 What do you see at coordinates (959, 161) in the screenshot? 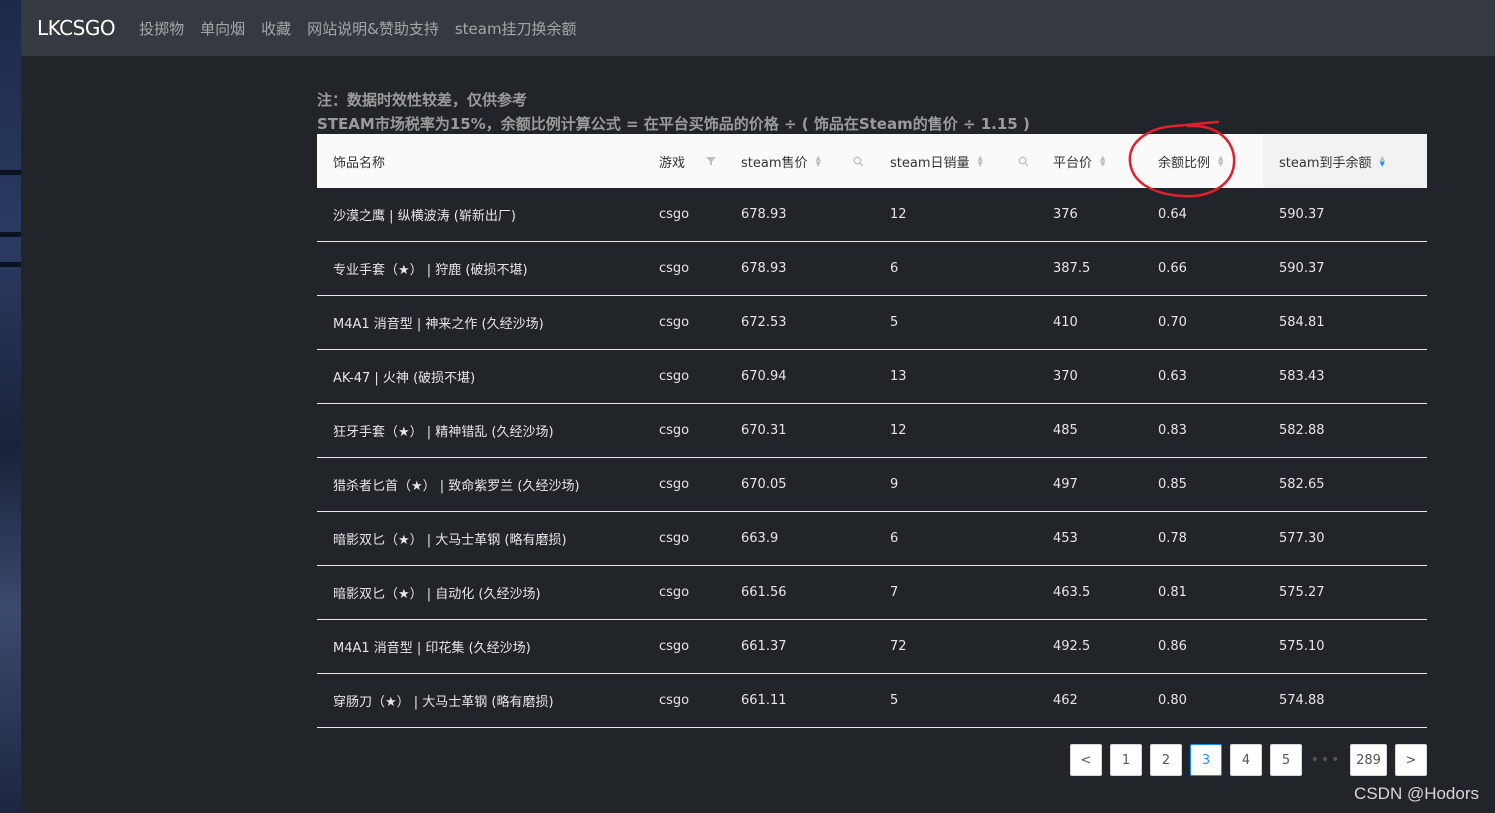
I see `col-header-daily-volume: steam日销量 ▲ ▼` at bounding box center [959, 161].